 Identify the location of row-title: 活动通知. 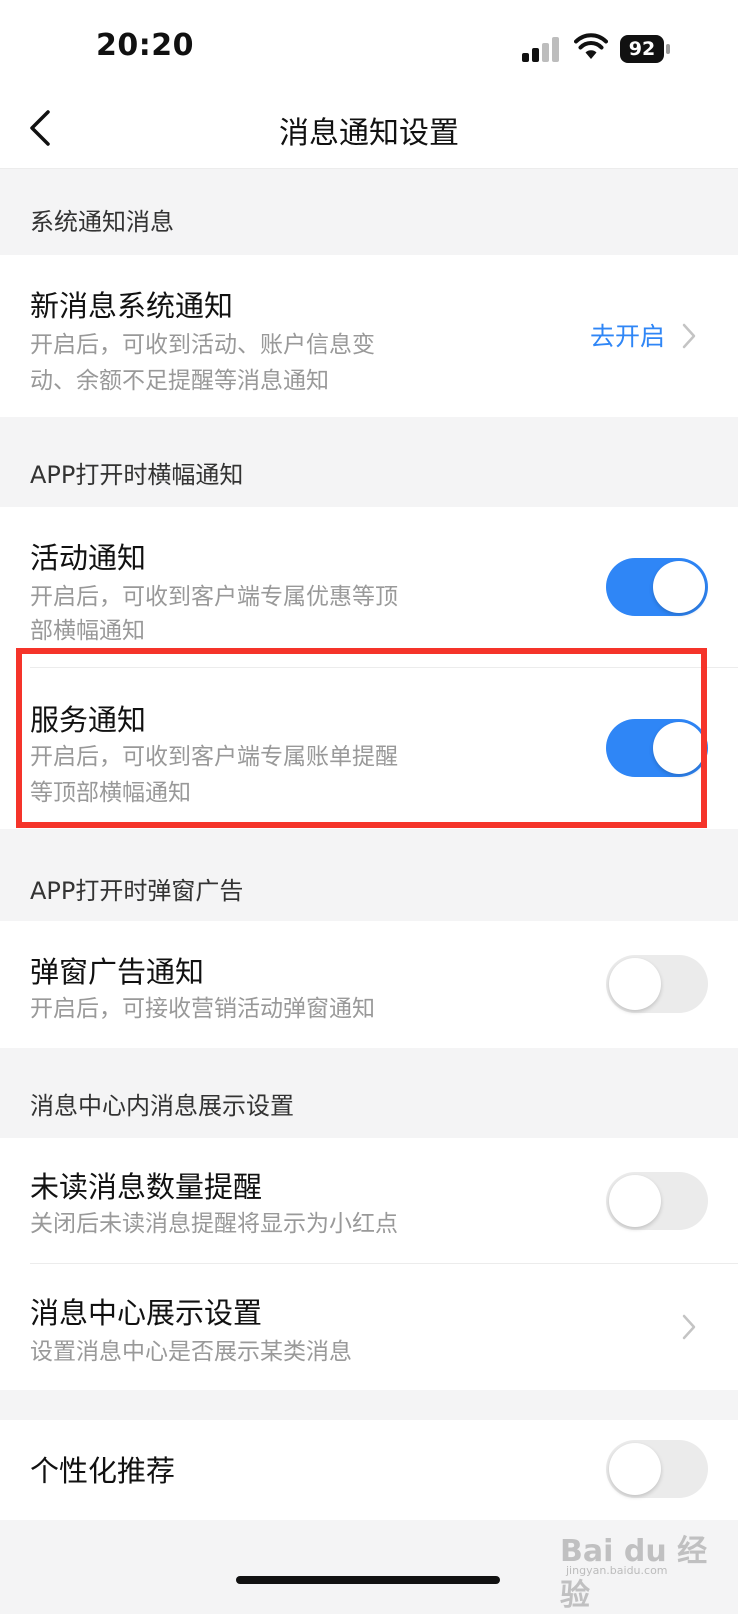
(88, 558).